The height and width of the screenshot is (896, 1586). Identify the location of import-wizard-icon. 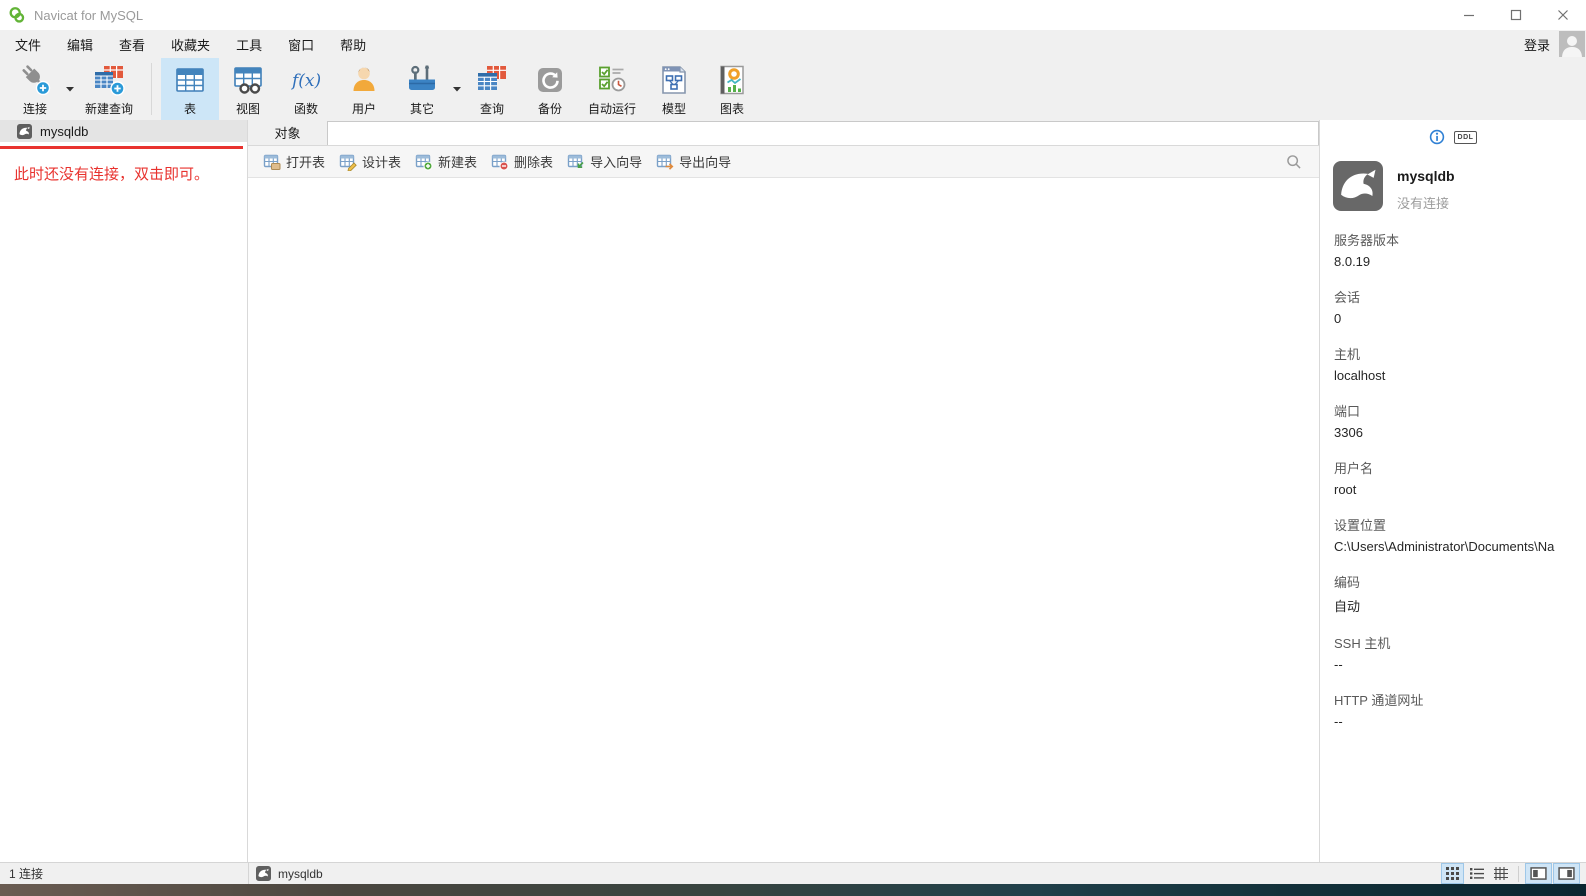
(575, 161).